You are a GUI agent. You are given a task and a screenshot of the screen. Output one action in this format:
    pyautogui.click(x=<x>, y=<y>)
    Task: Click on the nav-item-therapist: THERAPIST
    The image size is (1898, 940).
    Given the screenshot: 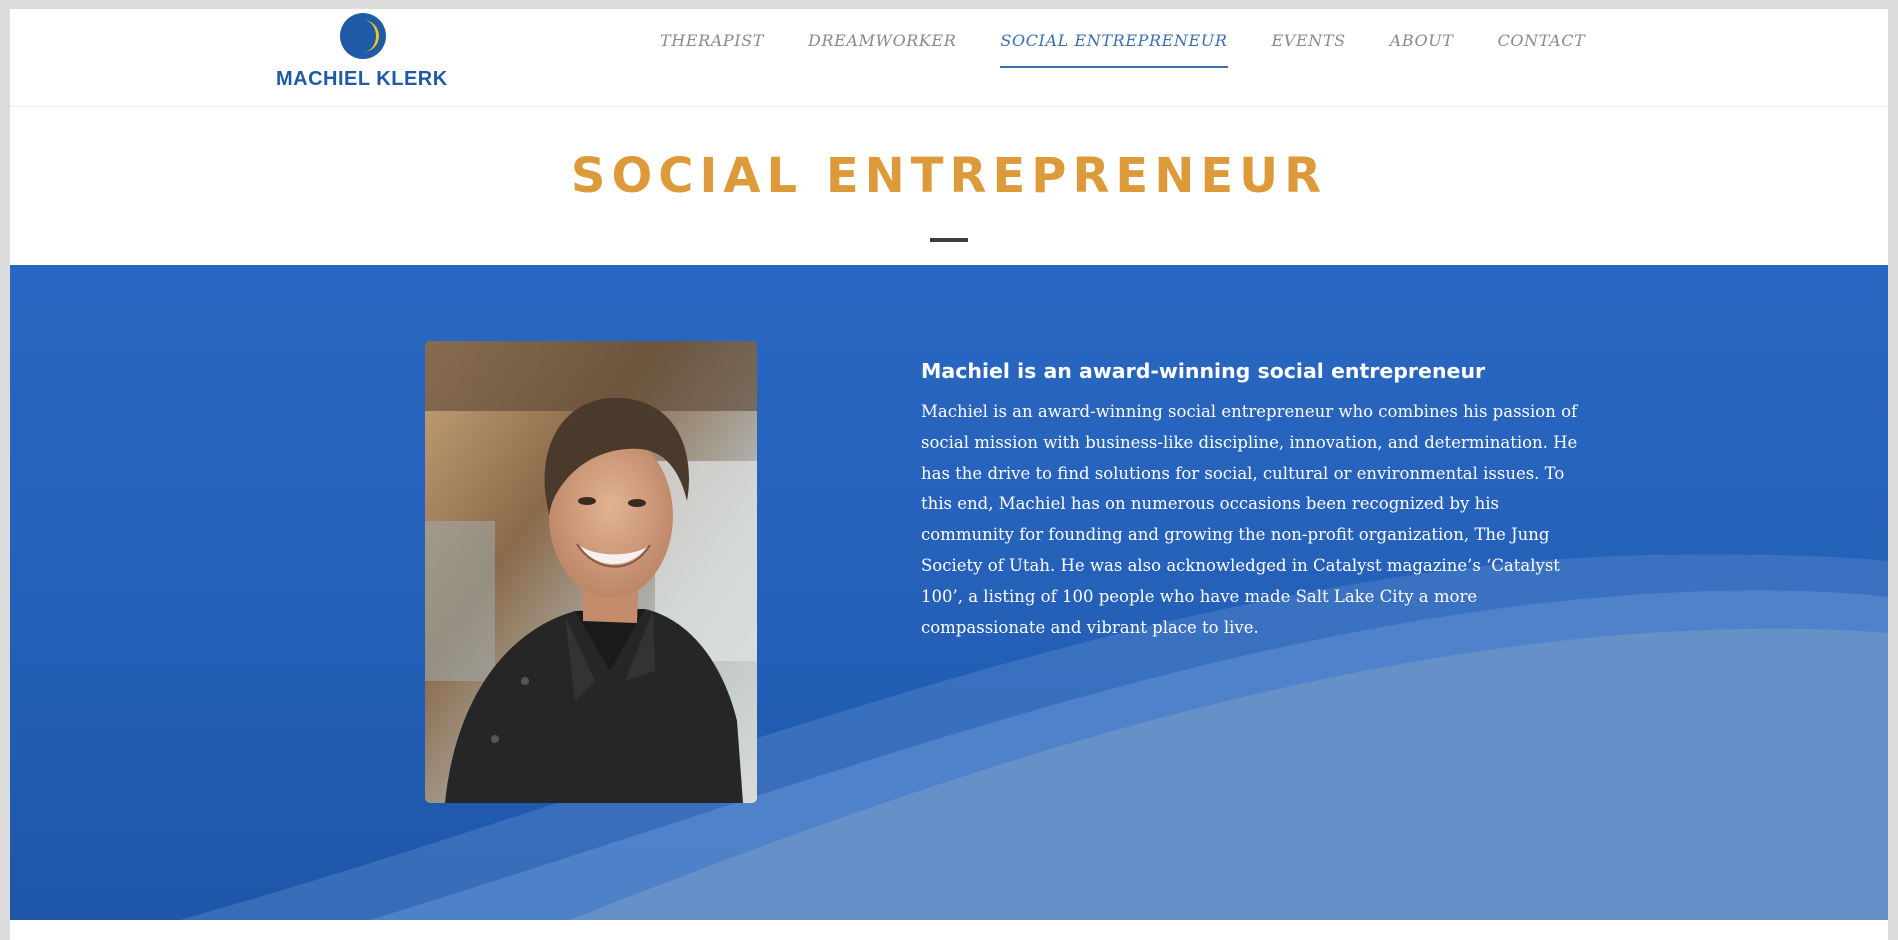 What is the action you would take?
    pyautogui.click(x=712, y=35)
    